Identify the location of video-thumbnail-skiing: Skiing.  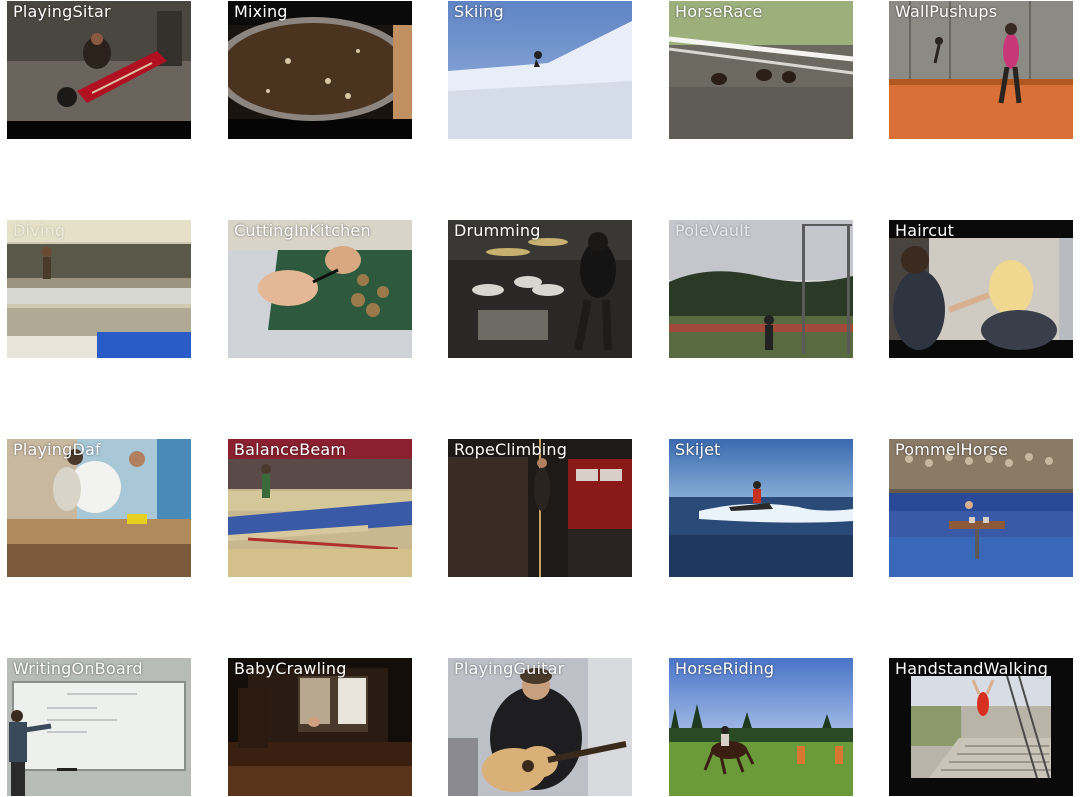
(540, 70).